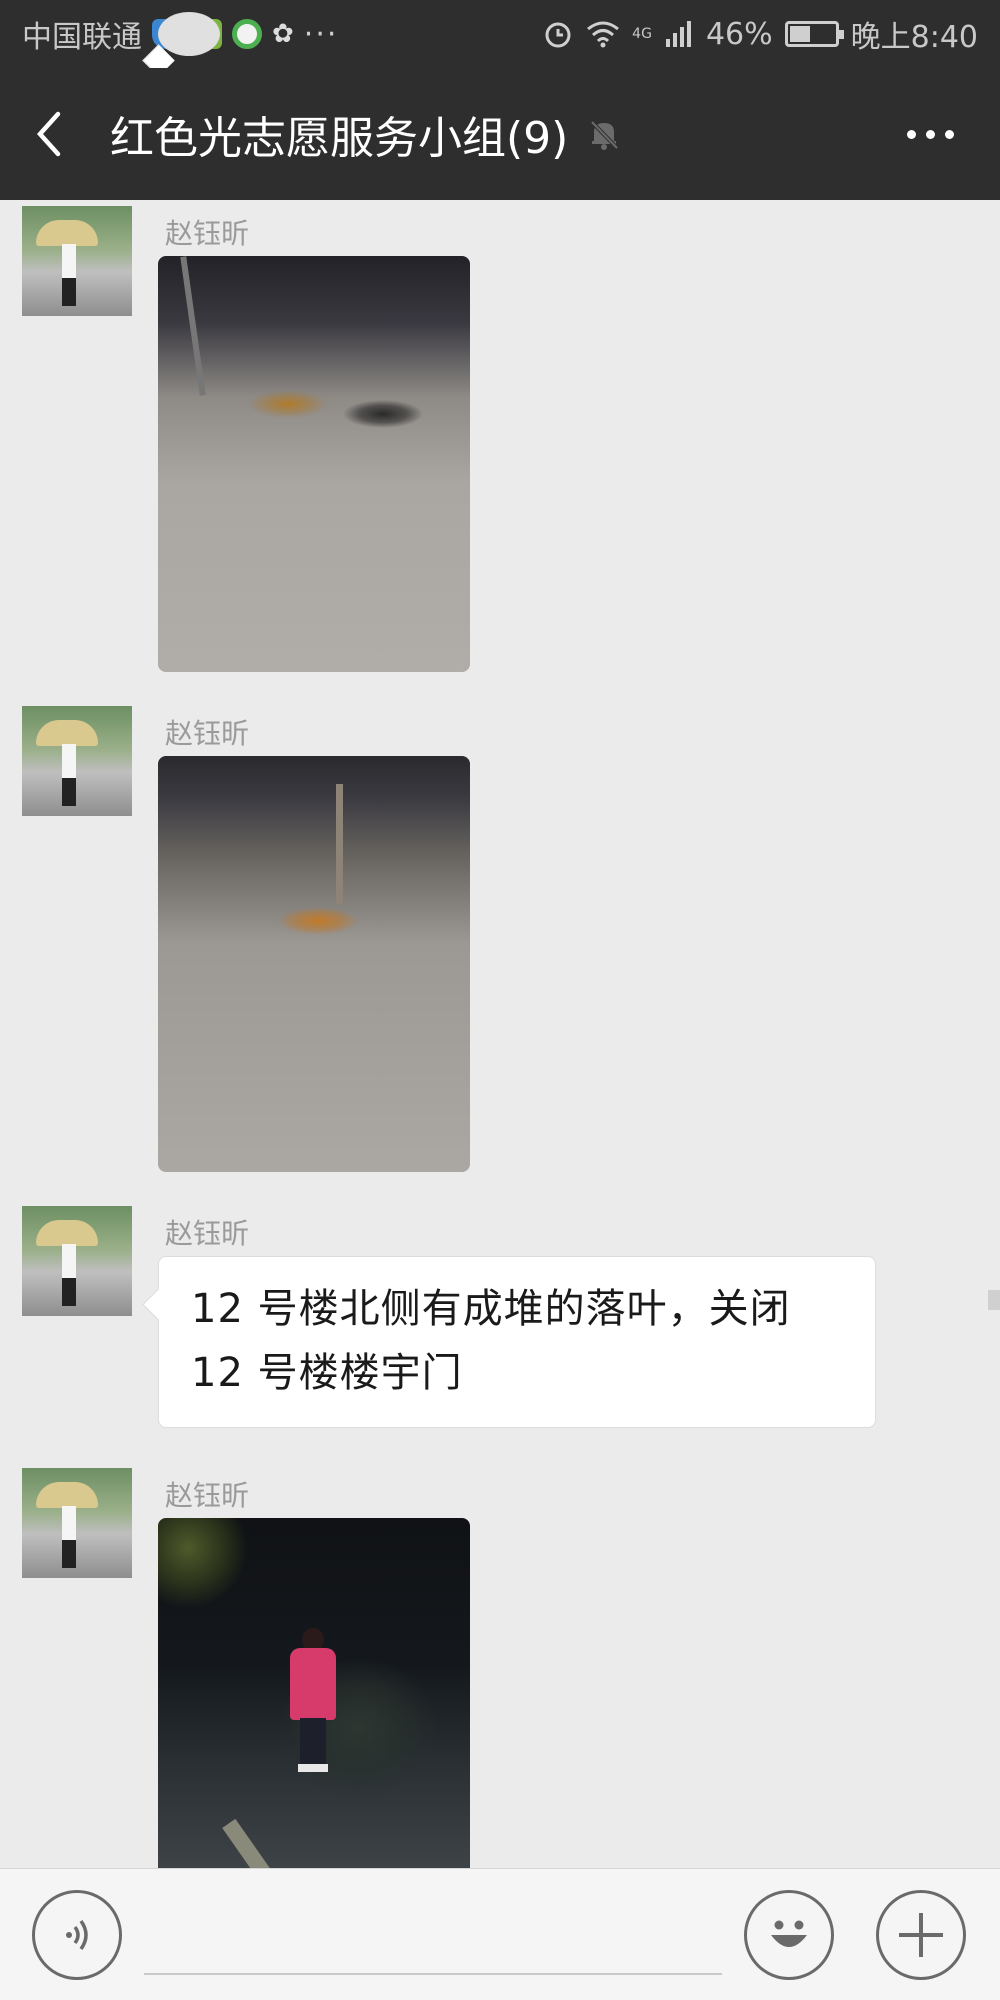 The width and height of the screenshot is (1000, 2000). I want to click on battery-level, so click(799, 34).